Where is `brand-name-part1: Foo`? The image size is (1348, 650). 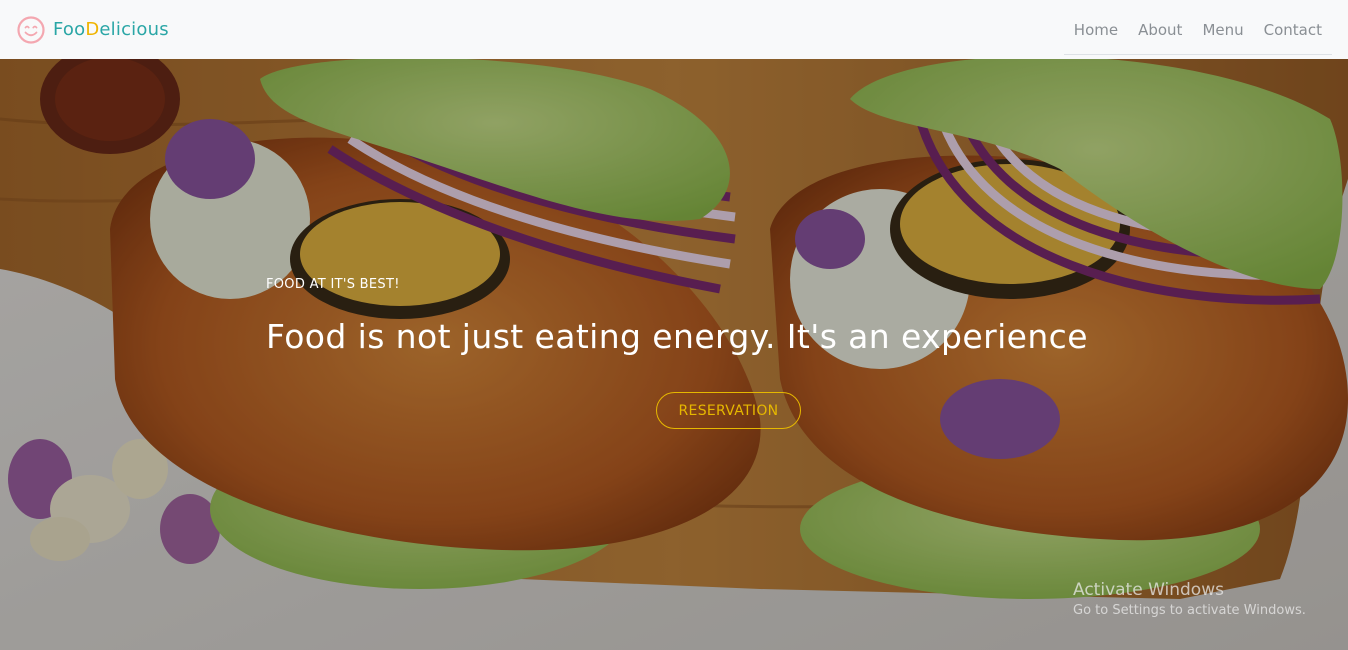
brand-name-part1: Foo is located at coordinates (69, 29).